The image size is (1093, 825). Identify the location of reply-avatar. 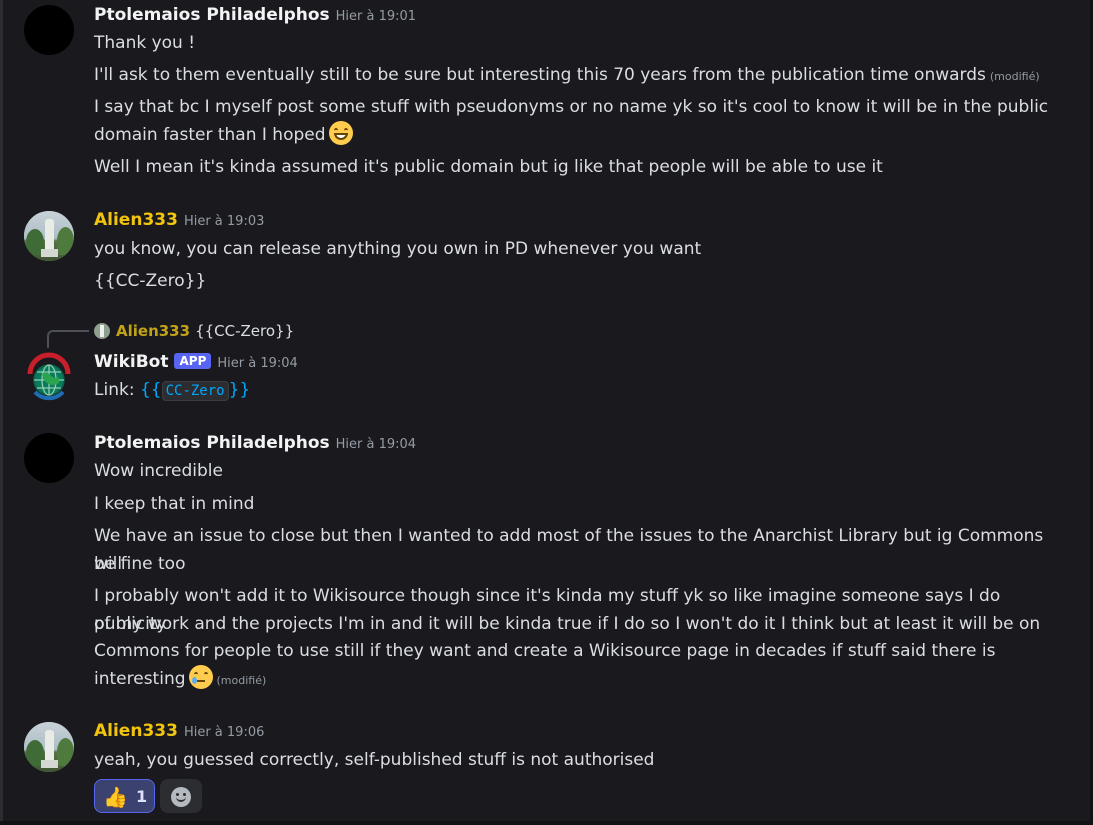
(102, 331).